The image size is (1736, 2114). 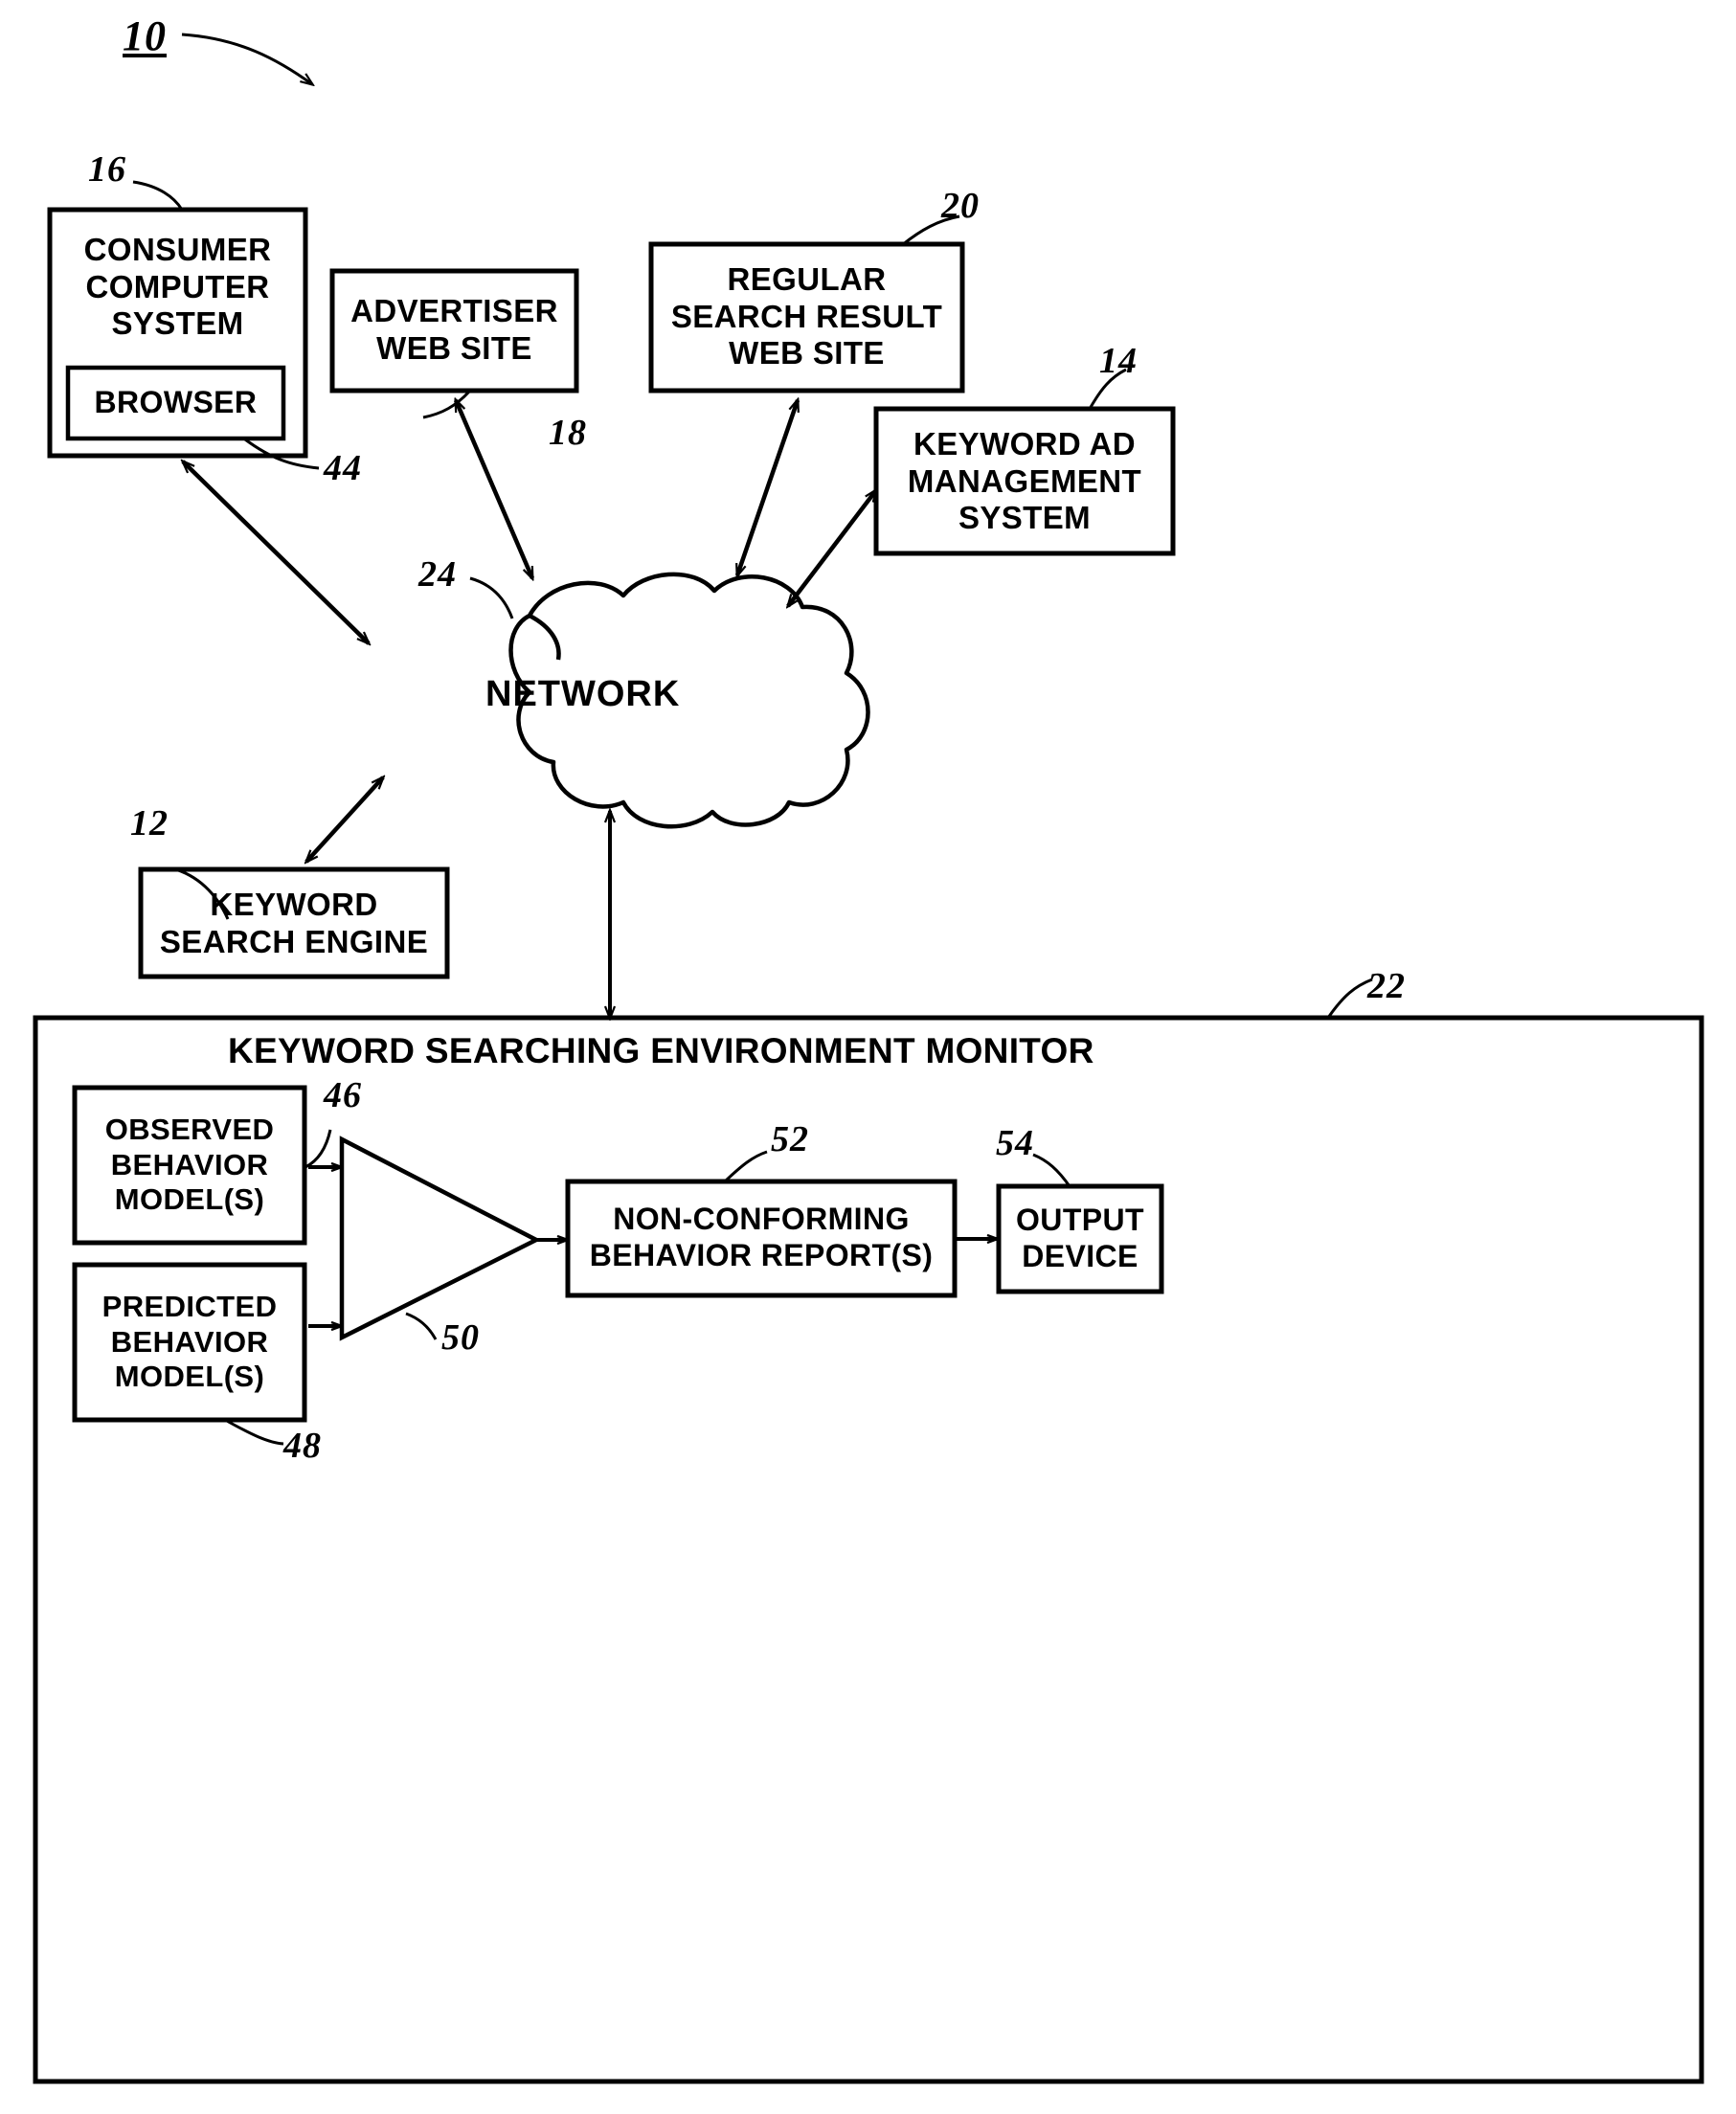 I want to click on network-label: NETWORK, so click(x=583, y=694).